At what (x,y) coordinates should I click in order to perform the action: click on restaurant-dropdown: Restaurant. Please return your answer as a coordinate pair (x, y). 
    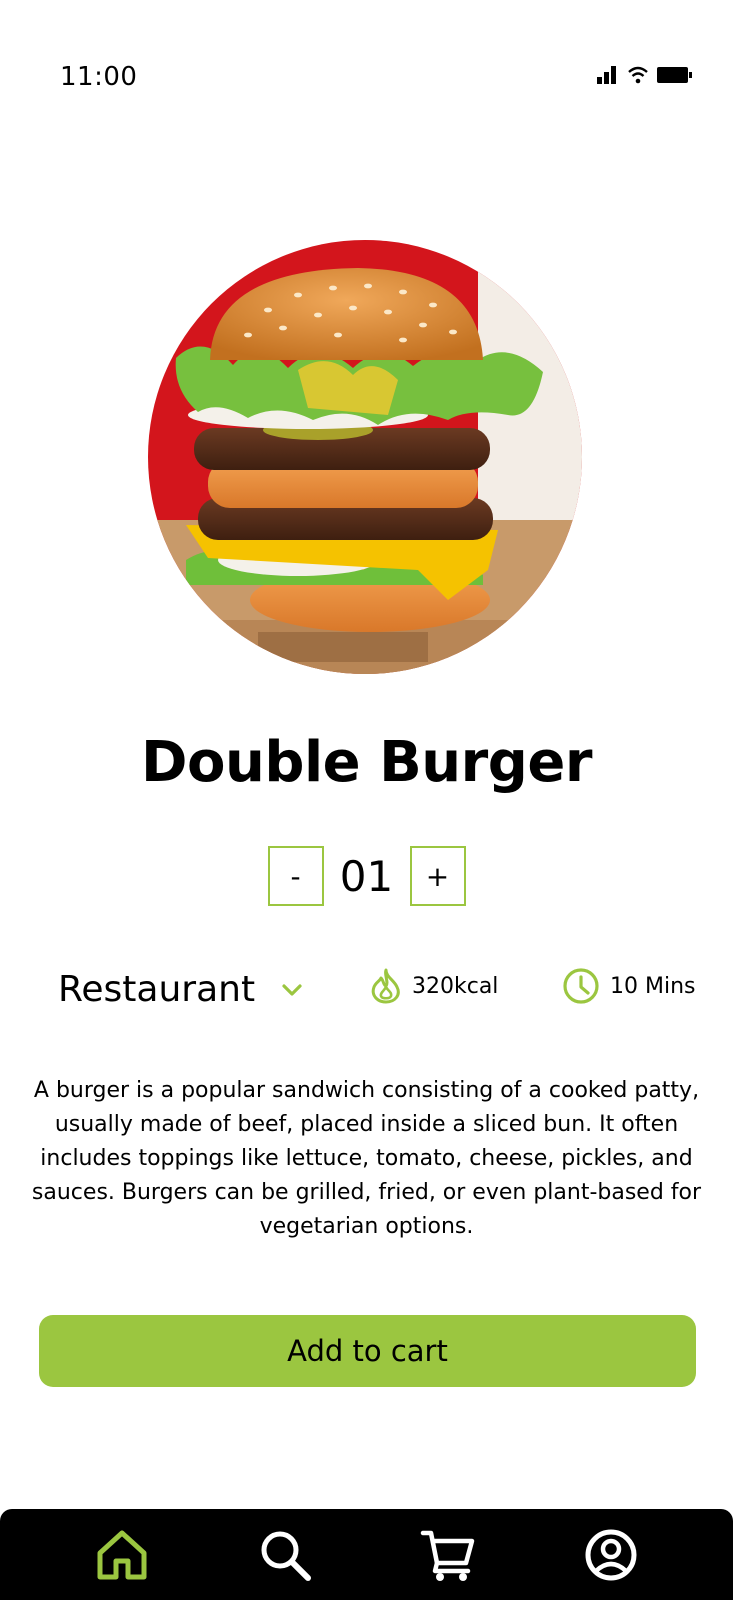
    Looking at the image, I should click on (180, 989).